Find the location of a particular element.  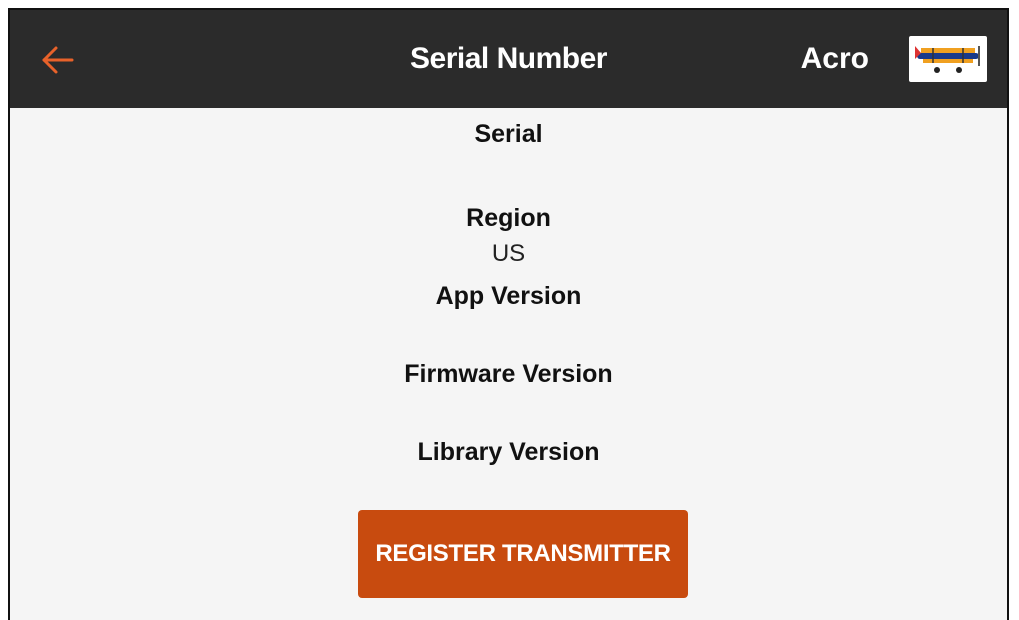

serial-label: Serial is located at coordinates (508, 134).